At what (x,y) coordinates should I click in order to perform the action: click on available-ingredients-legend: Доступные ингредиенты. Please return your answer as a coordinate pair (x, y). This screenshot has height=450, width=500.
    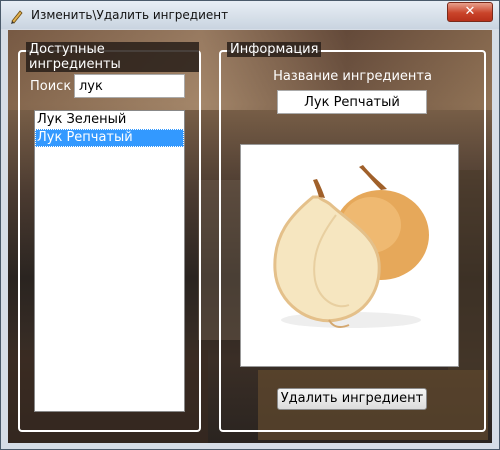
    Looking at the image, I should click on (112, 57).